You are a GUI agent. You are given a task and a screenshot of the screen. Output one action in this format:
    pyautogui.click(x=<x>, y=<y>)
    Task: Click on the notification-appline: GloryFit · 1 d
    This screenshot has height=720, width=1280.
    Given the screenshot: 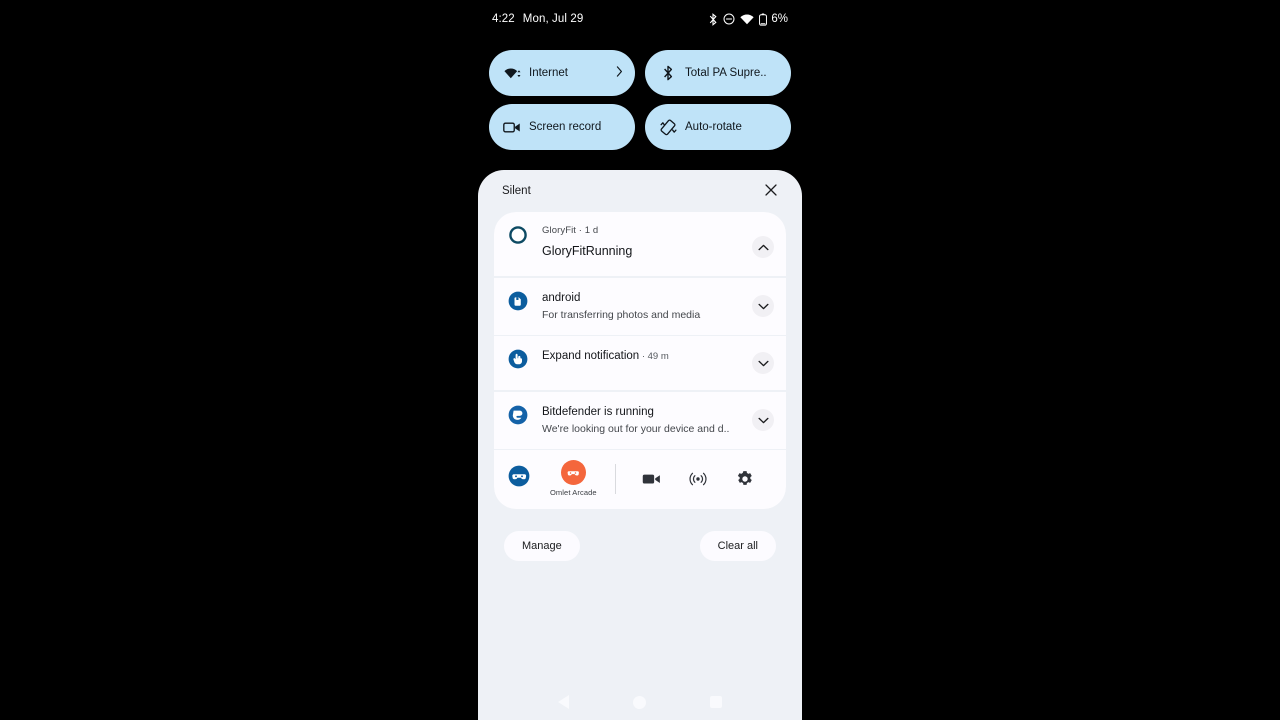 What is the action you would take?
    pyautogui.click(x=570, y=230)
    